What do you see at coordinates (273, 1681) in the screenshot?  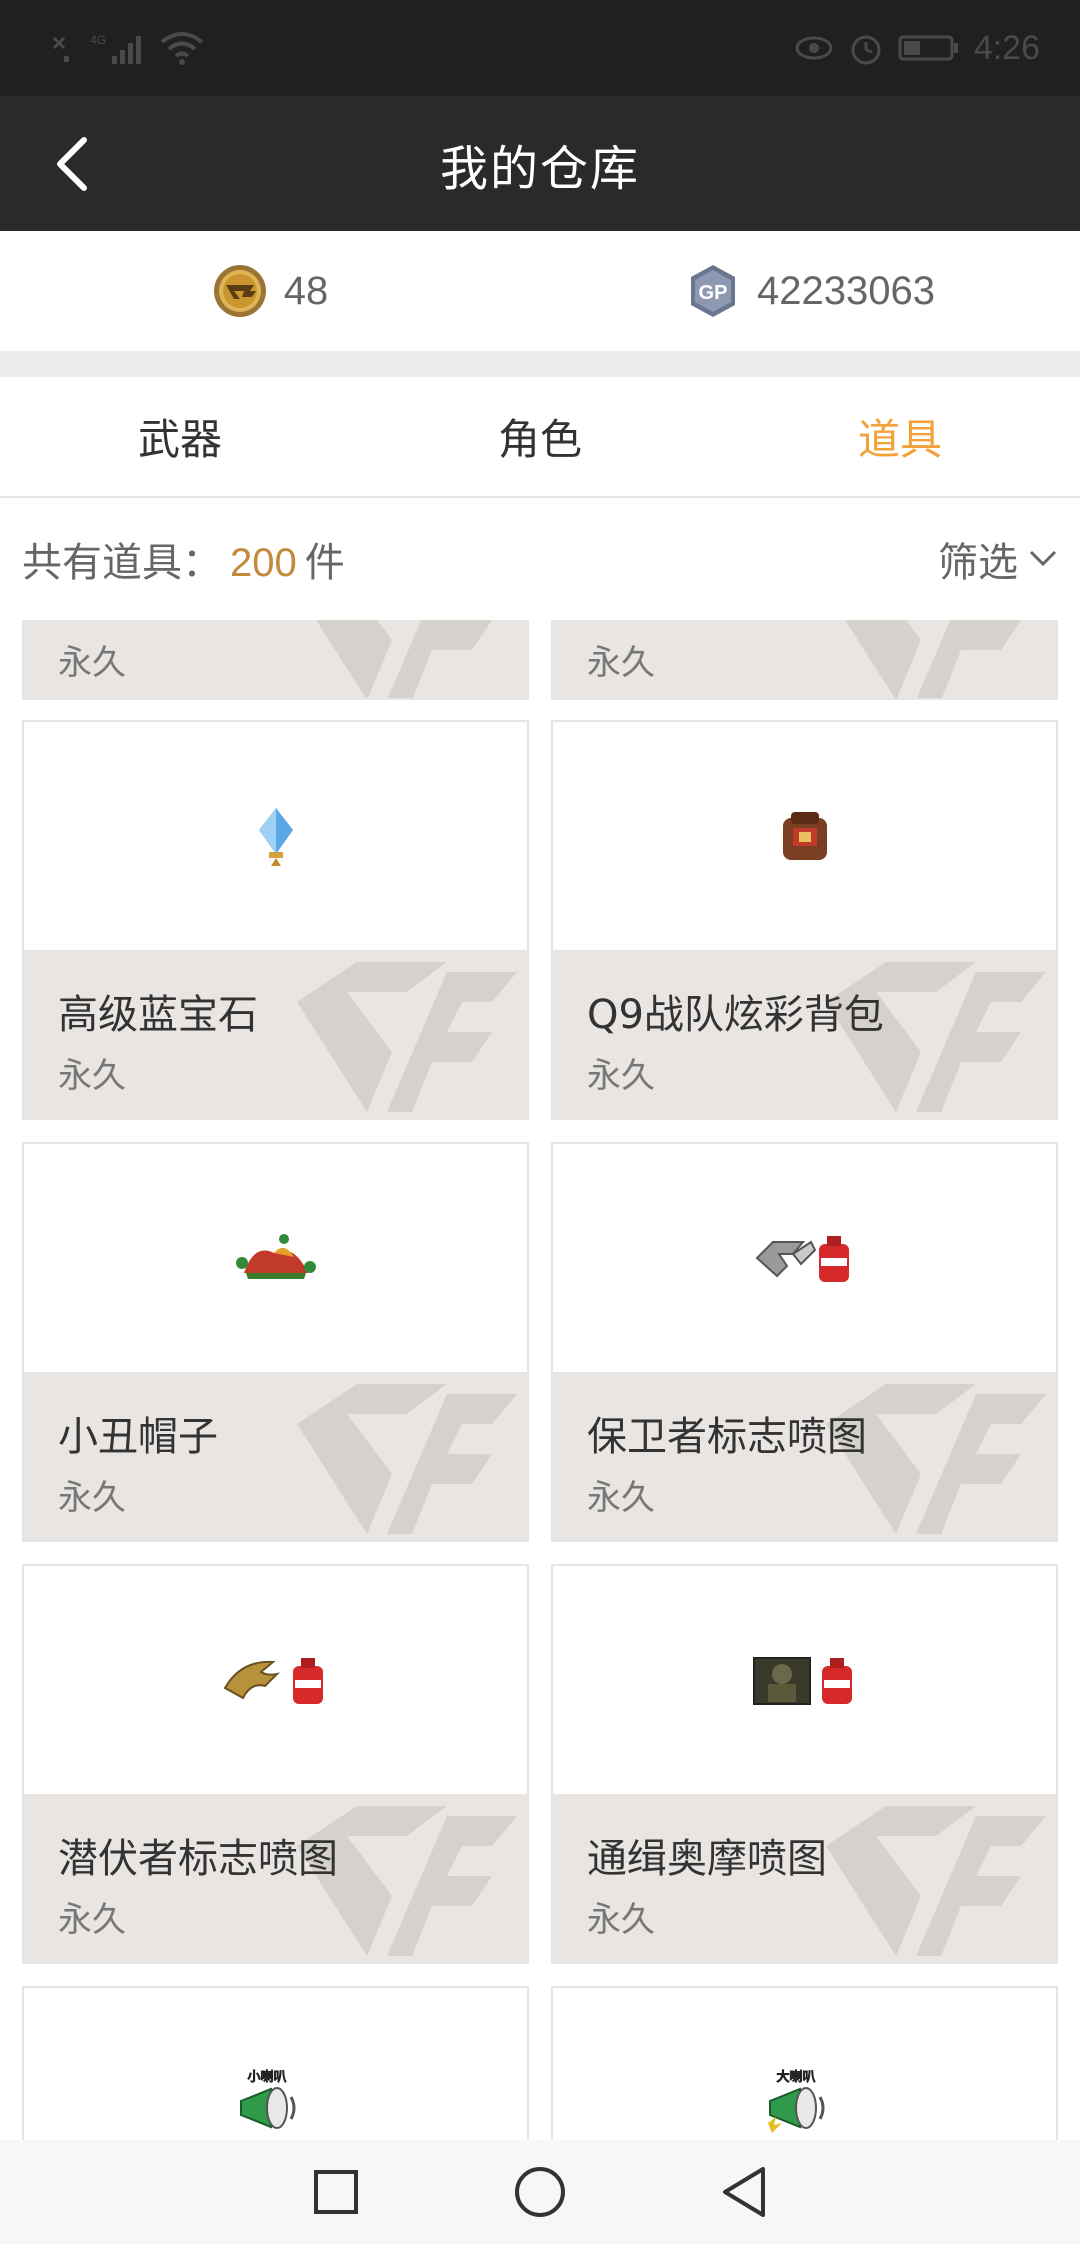 I see `spray-lurker-icon` at bounding box center [273, 1681].